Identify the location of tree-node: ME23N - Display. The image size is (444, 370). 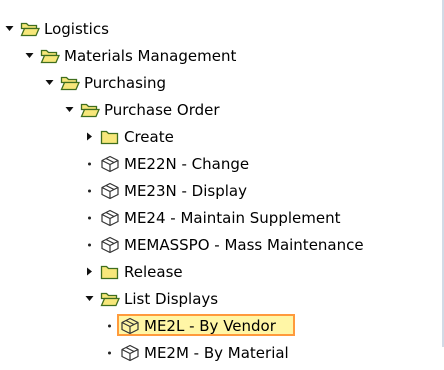
(222, 191).